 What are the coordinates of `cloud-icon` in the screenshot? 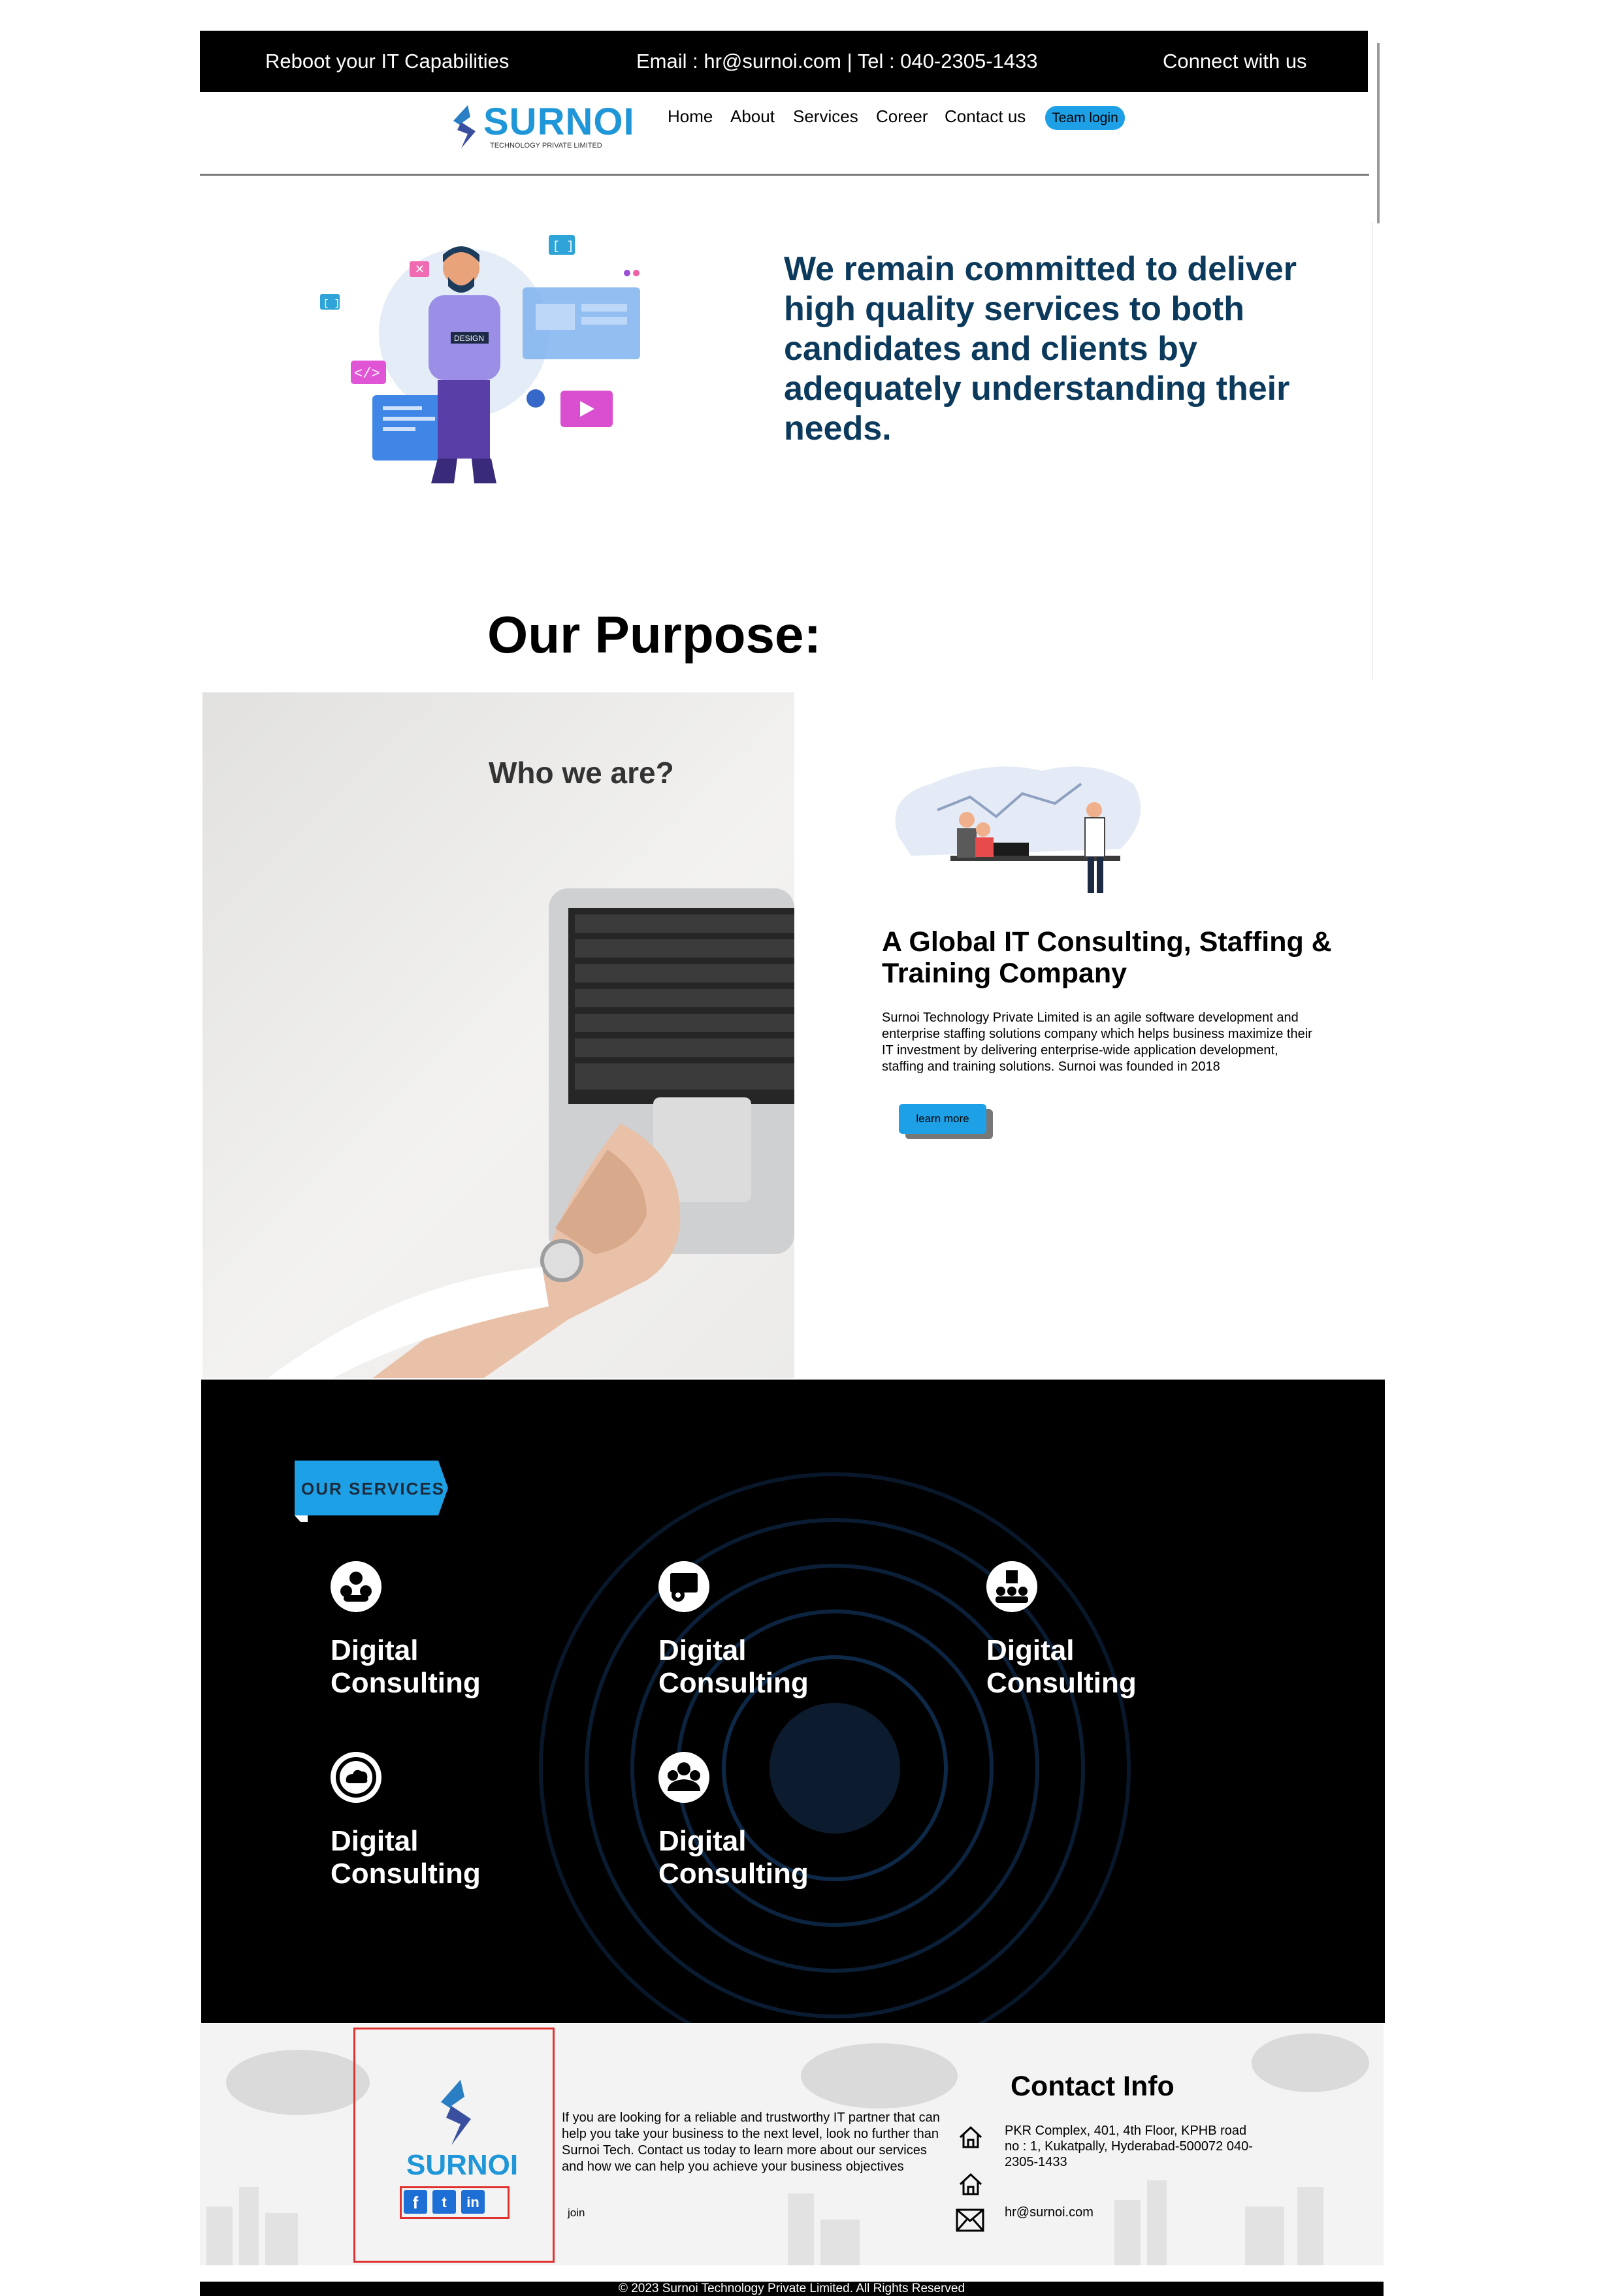 It's located at (356, 1777).